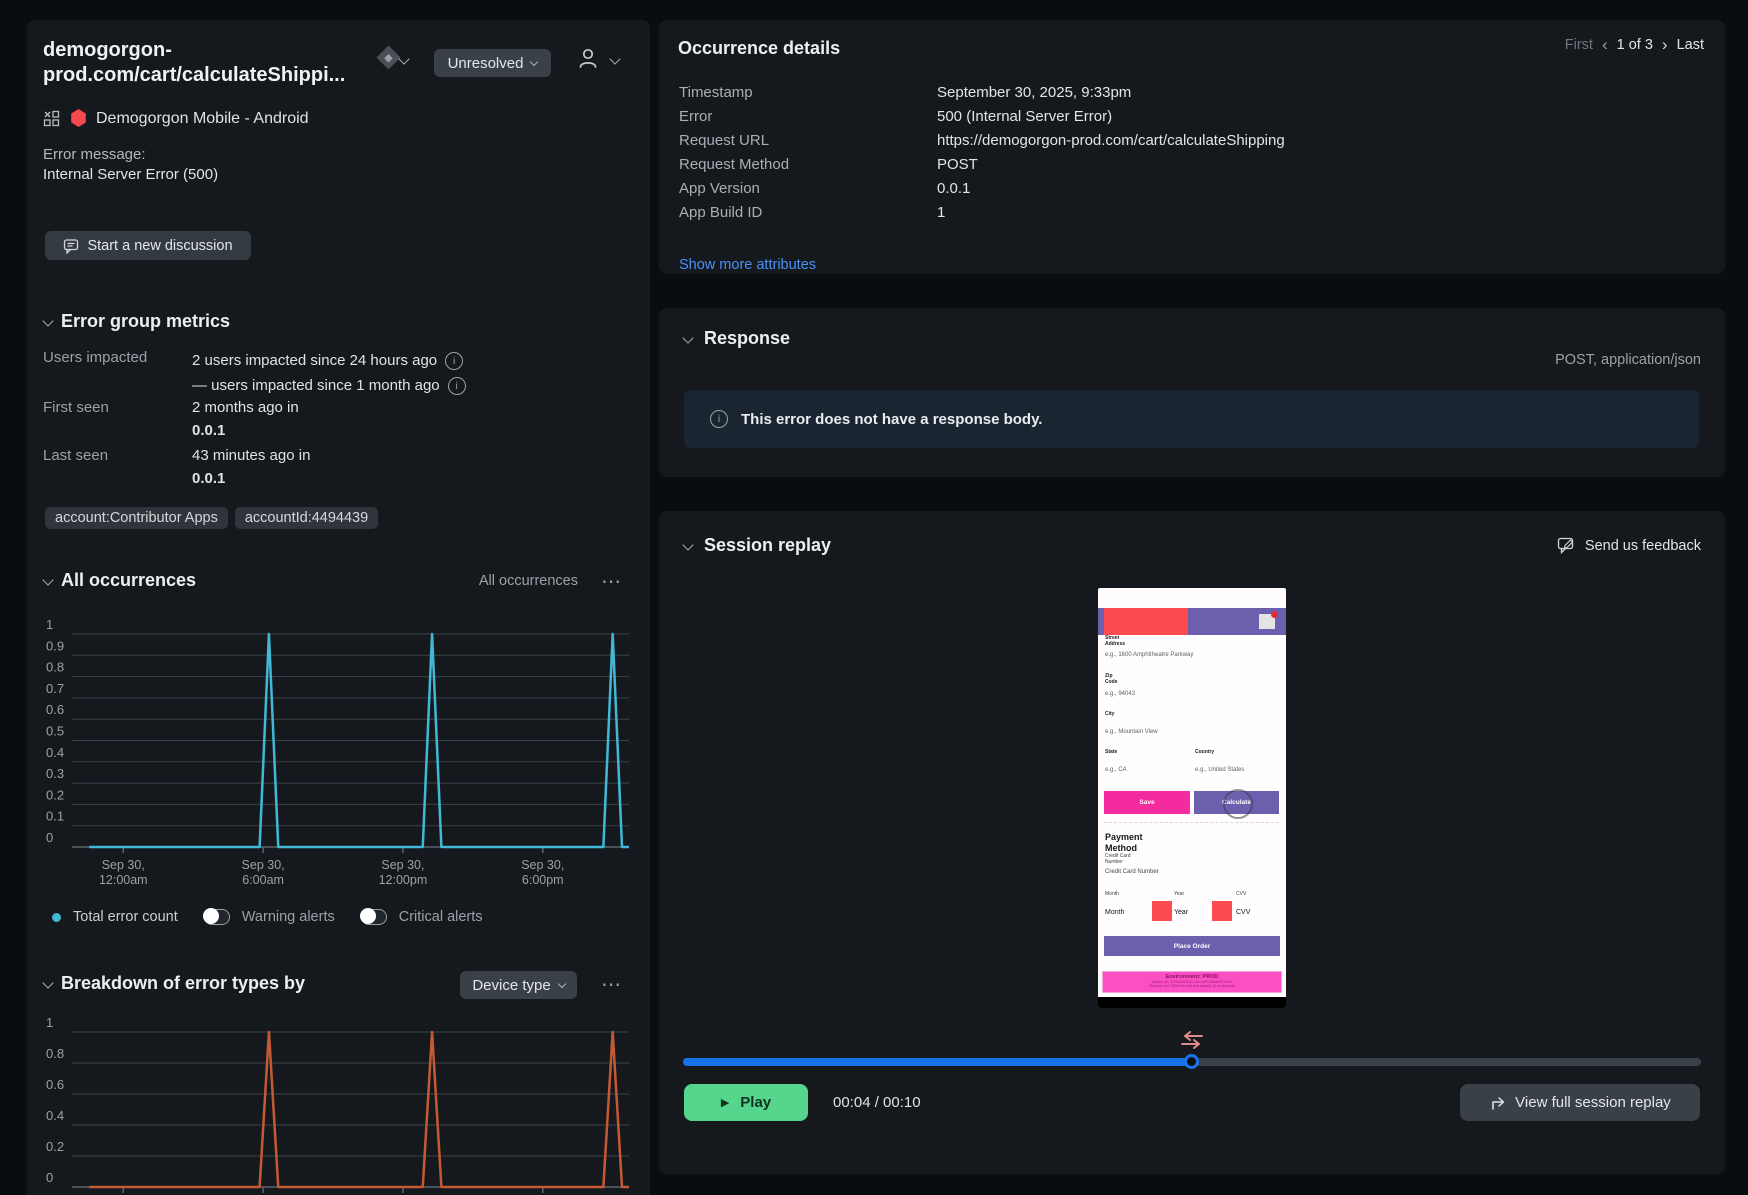 The image size is (1748, 1195). I want to click on occurrences-menu-button: ⋯, so click(611, 581).